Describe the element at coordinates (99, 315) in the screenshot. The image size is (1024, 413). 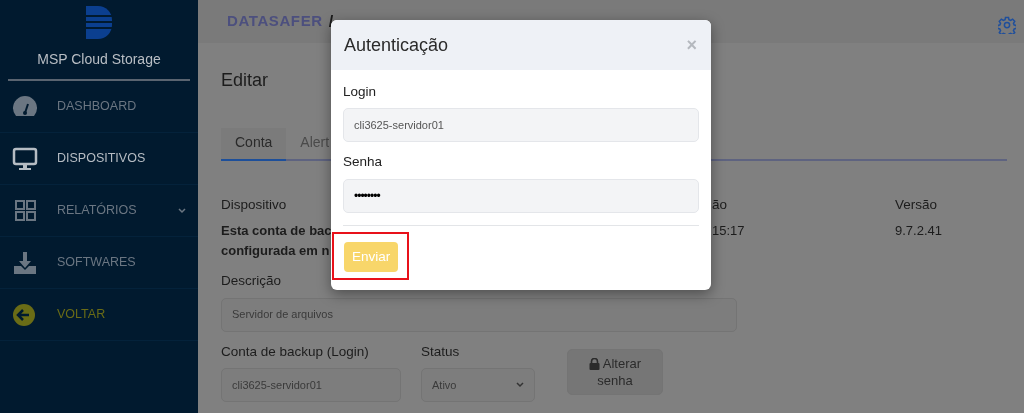
I see `sidebar-item: VOLTAR` at that location.